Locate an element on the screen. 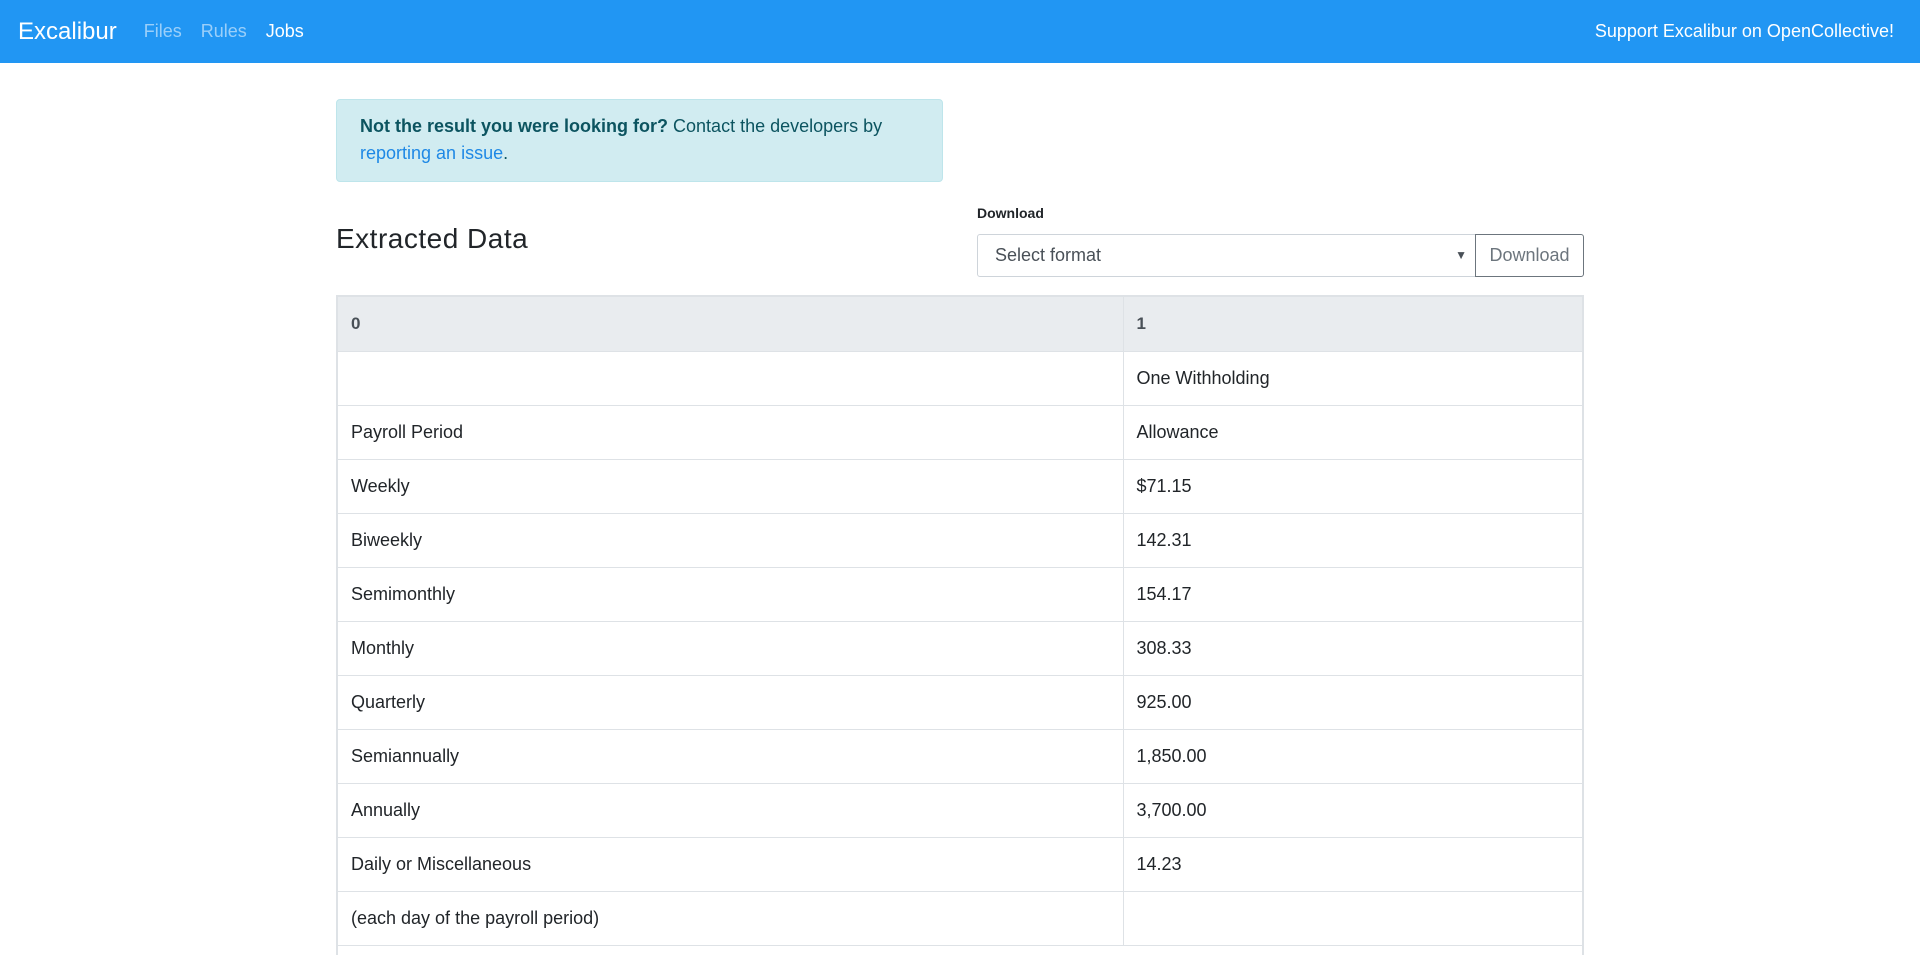  table-cell: Quarterly is located at coordinates (731, 702).